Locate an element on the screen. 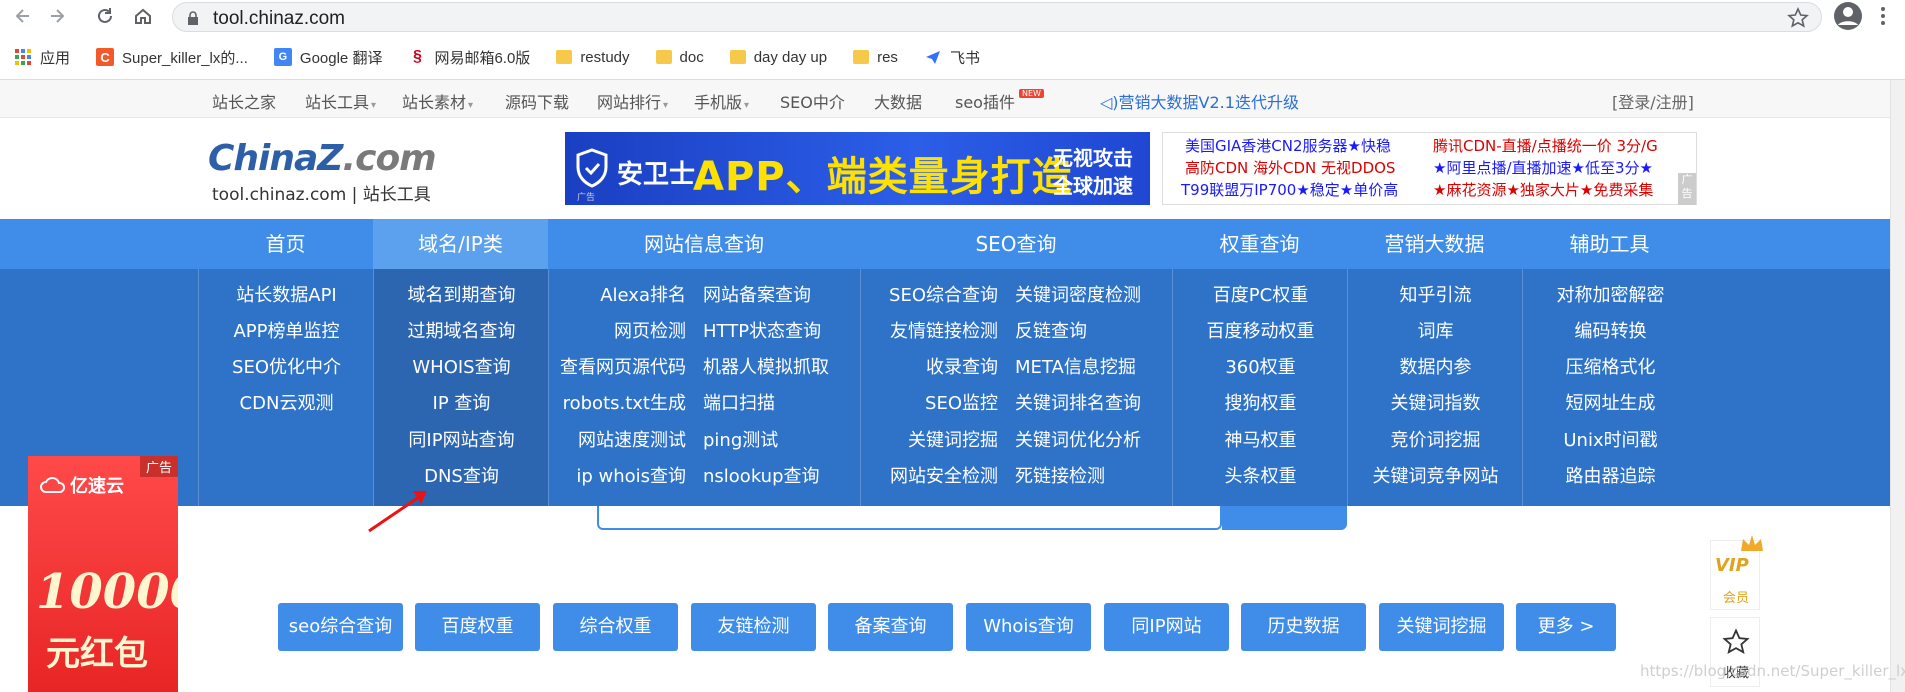  bookmark-folder-restudy: restudy is located at coordinates (593, 57).